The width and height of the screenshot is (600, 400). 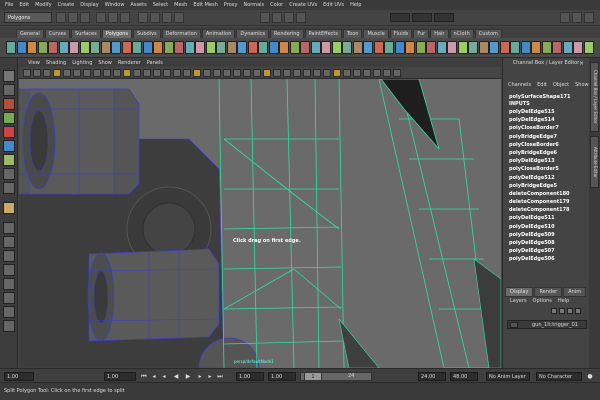 I want to click on paint-select-tool-icon, so click(x=9, y=104).